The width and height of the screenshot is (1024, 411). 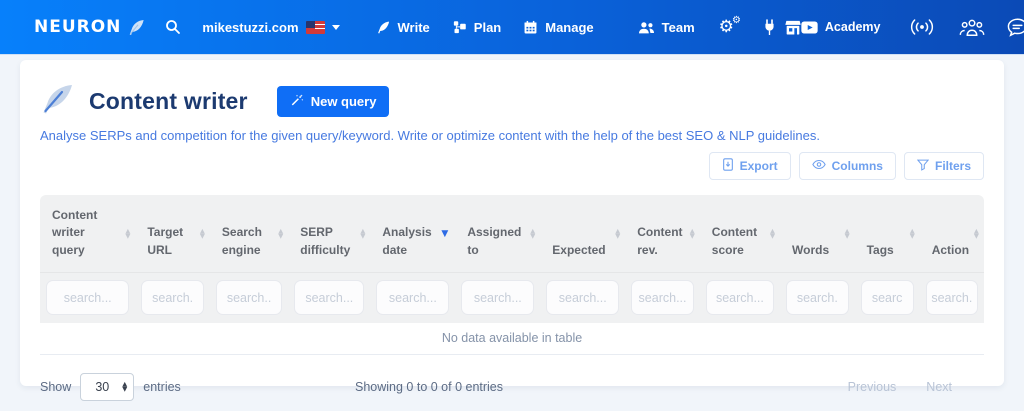 I want to click on nav-item-academy: Academy, so click(x=841, y=27).